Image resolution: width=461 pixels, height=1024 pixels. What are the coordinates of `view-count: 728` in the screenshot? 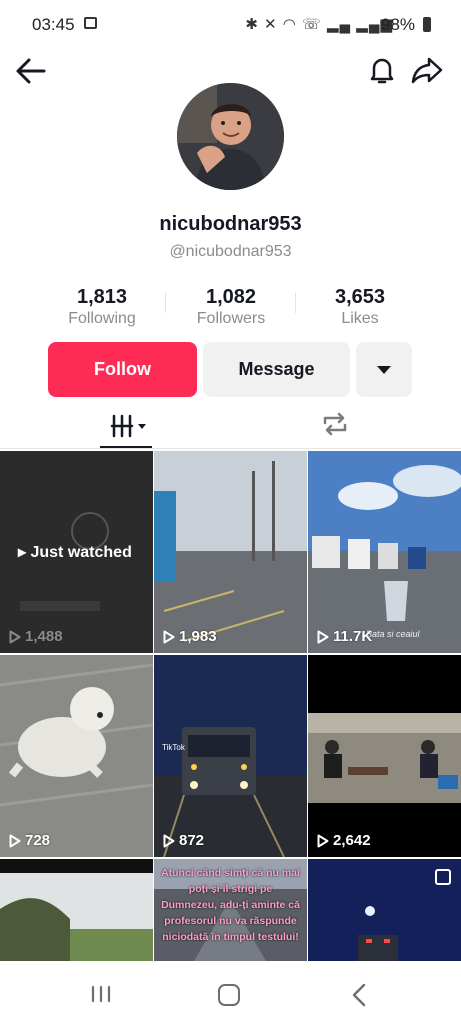 It's located at (29, 840).